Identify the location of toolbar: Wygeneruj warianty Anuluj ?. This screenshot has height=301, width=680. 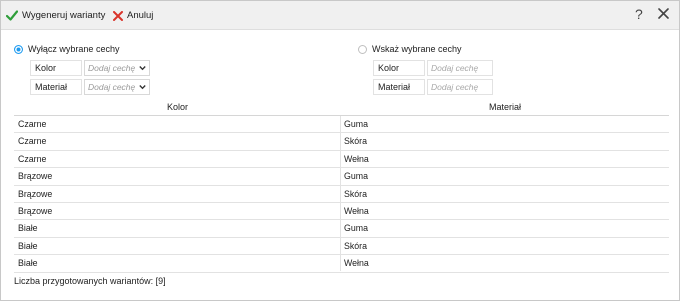
(340, 15).